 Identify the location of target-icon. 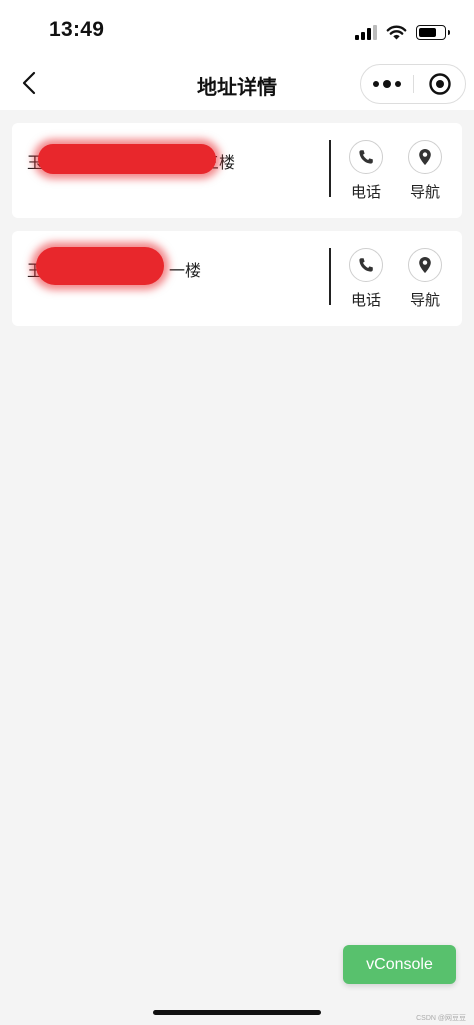
(439, 84).